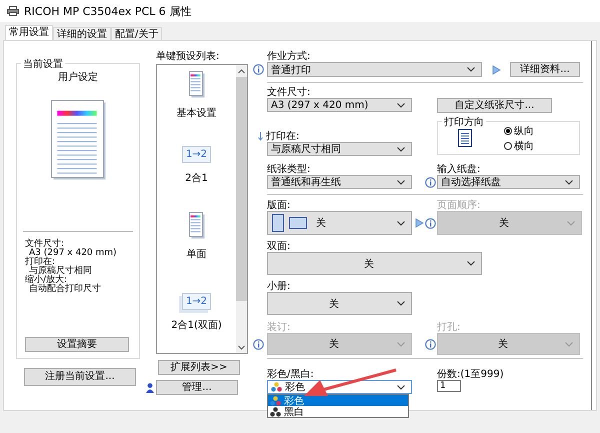 Image resolution: width=600 pixels, height=433 pixels. What do you see at coordinates (260, 136) in the screenshot?
I see `down-arrow-icon` at bounding box center [260, 136].